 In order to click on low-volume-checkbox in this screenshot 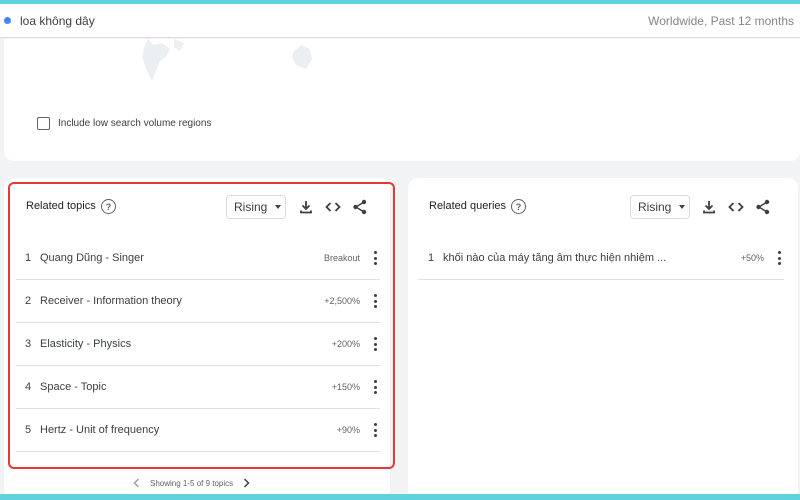, I will do `click(43, 123)`.